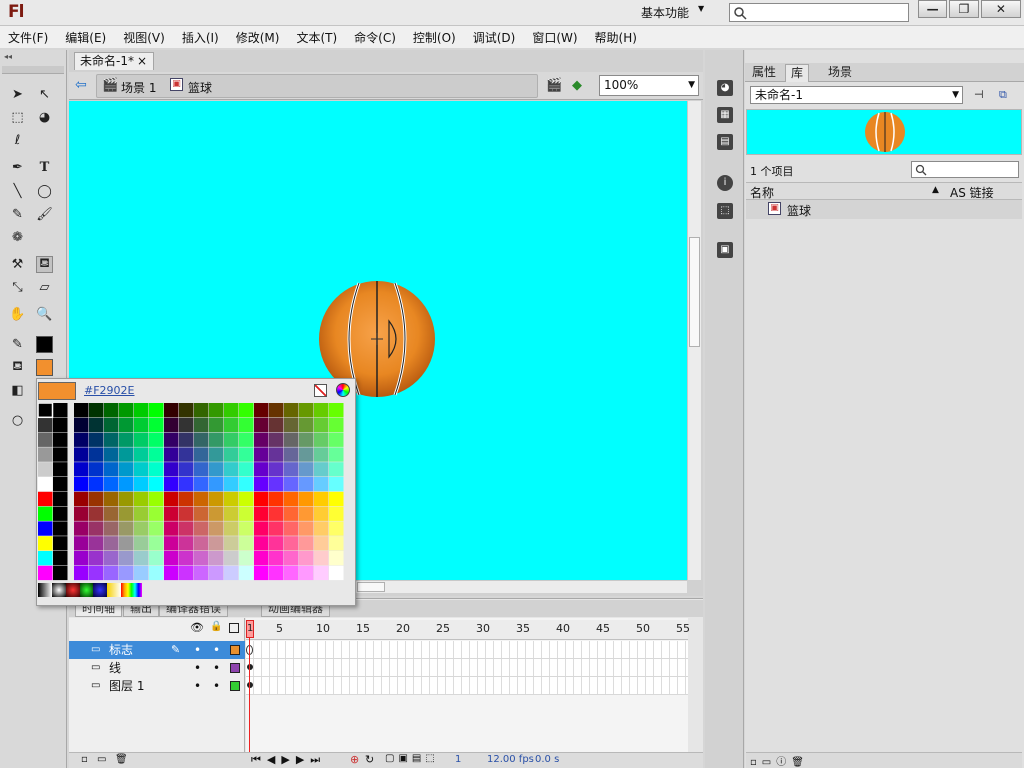 This screenshot has height=768, width=1024. What do you see at coordinates (44, 117) in the screenshot?
I see `3d-rotation-tool-icon: ◕` at bounding box center [44, 117].